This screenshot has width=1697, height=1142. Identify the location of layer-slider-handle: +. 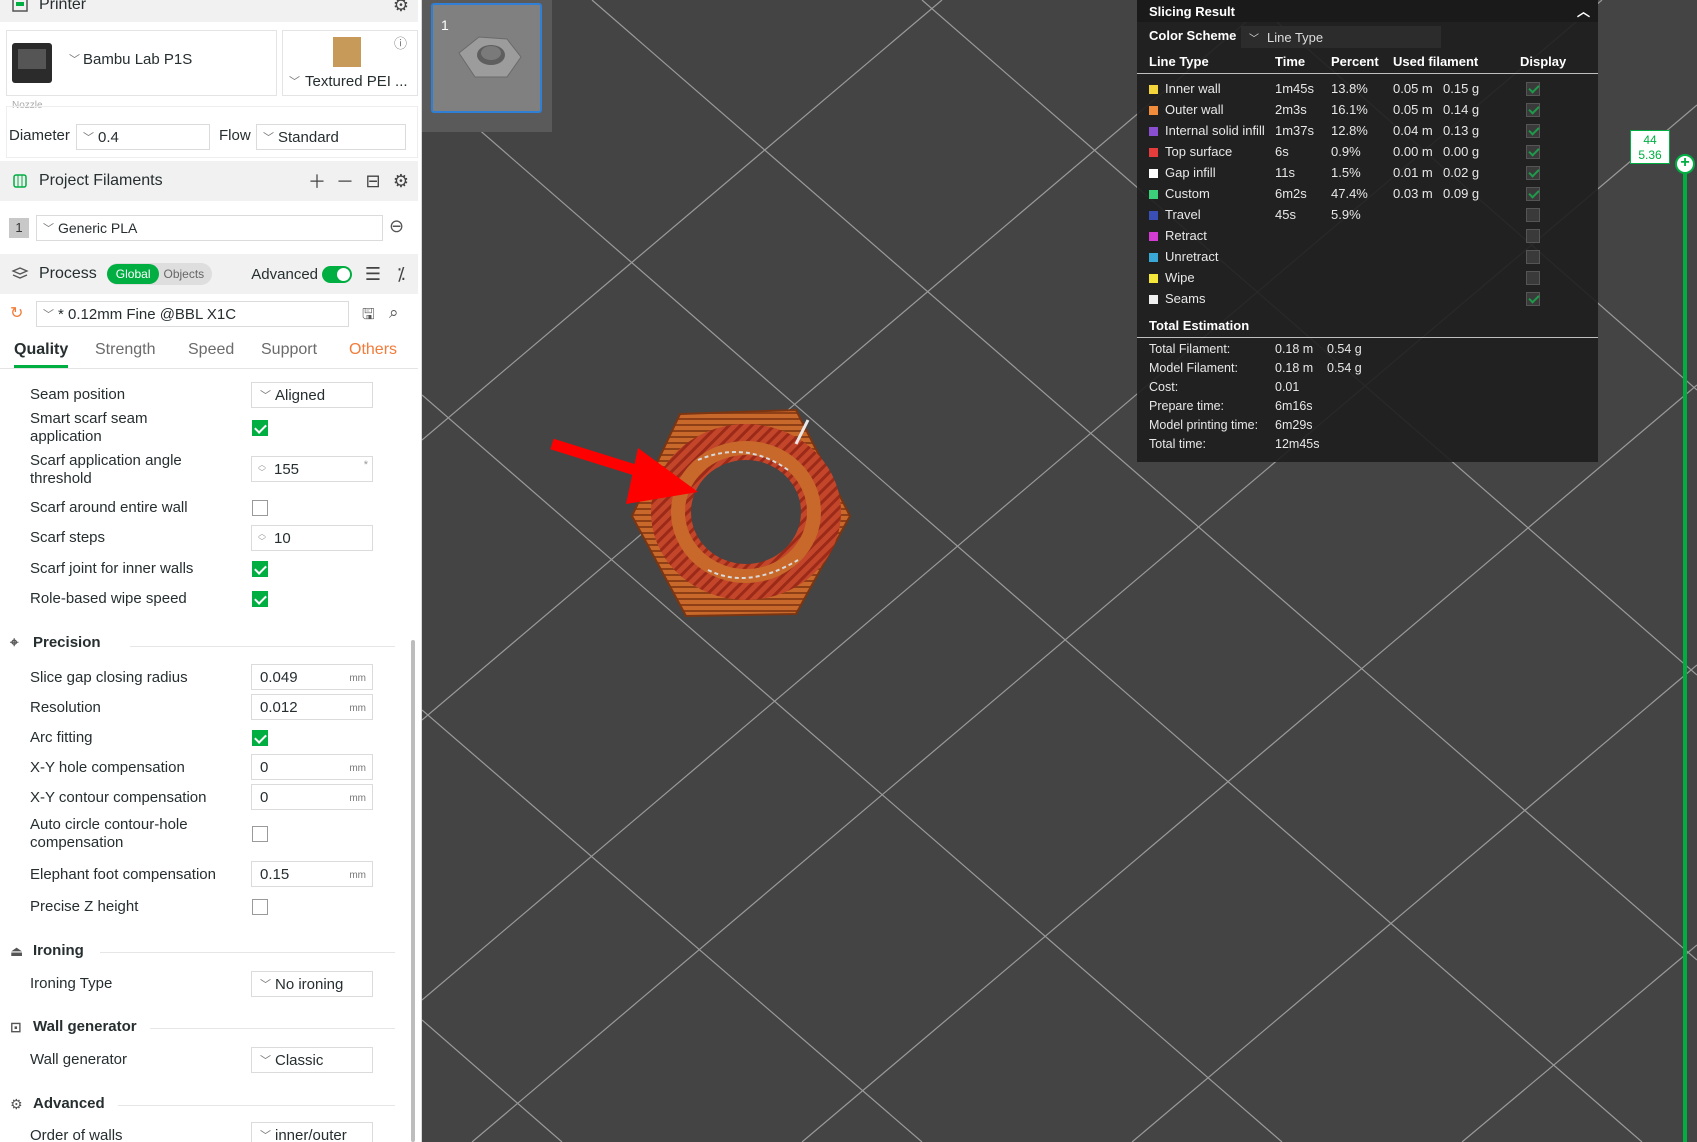
(1685, 164).